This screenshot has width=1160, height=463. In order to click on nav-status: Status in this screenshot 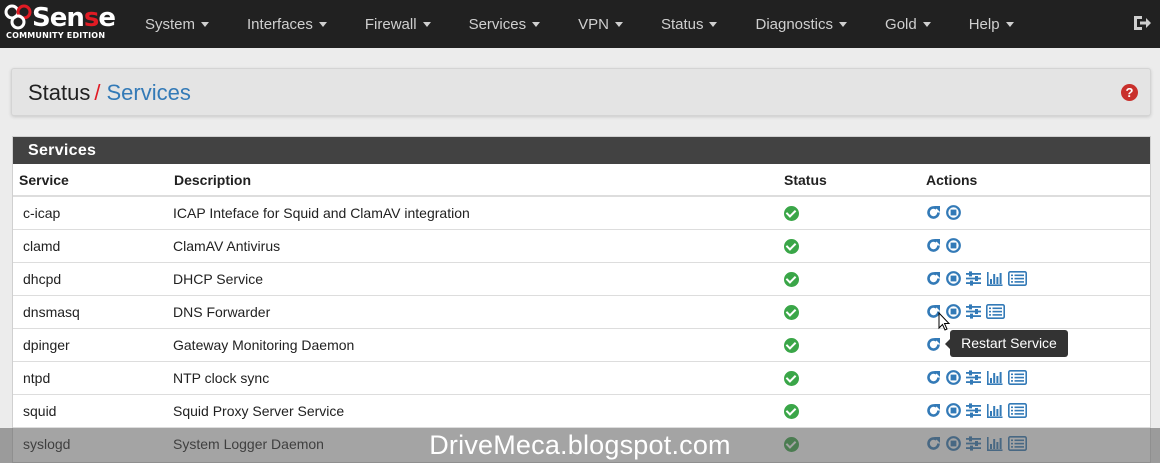, I will do `click(689, 24)`.